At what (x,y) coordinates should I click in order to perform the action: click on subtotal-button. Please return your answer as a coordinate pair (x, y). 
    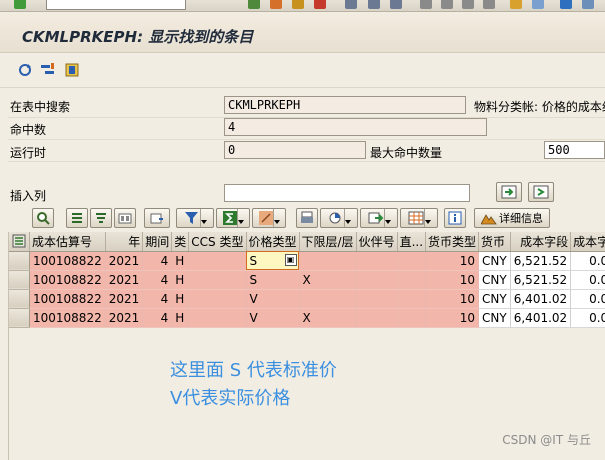
    Looking at the image, I should click on (269, 218).